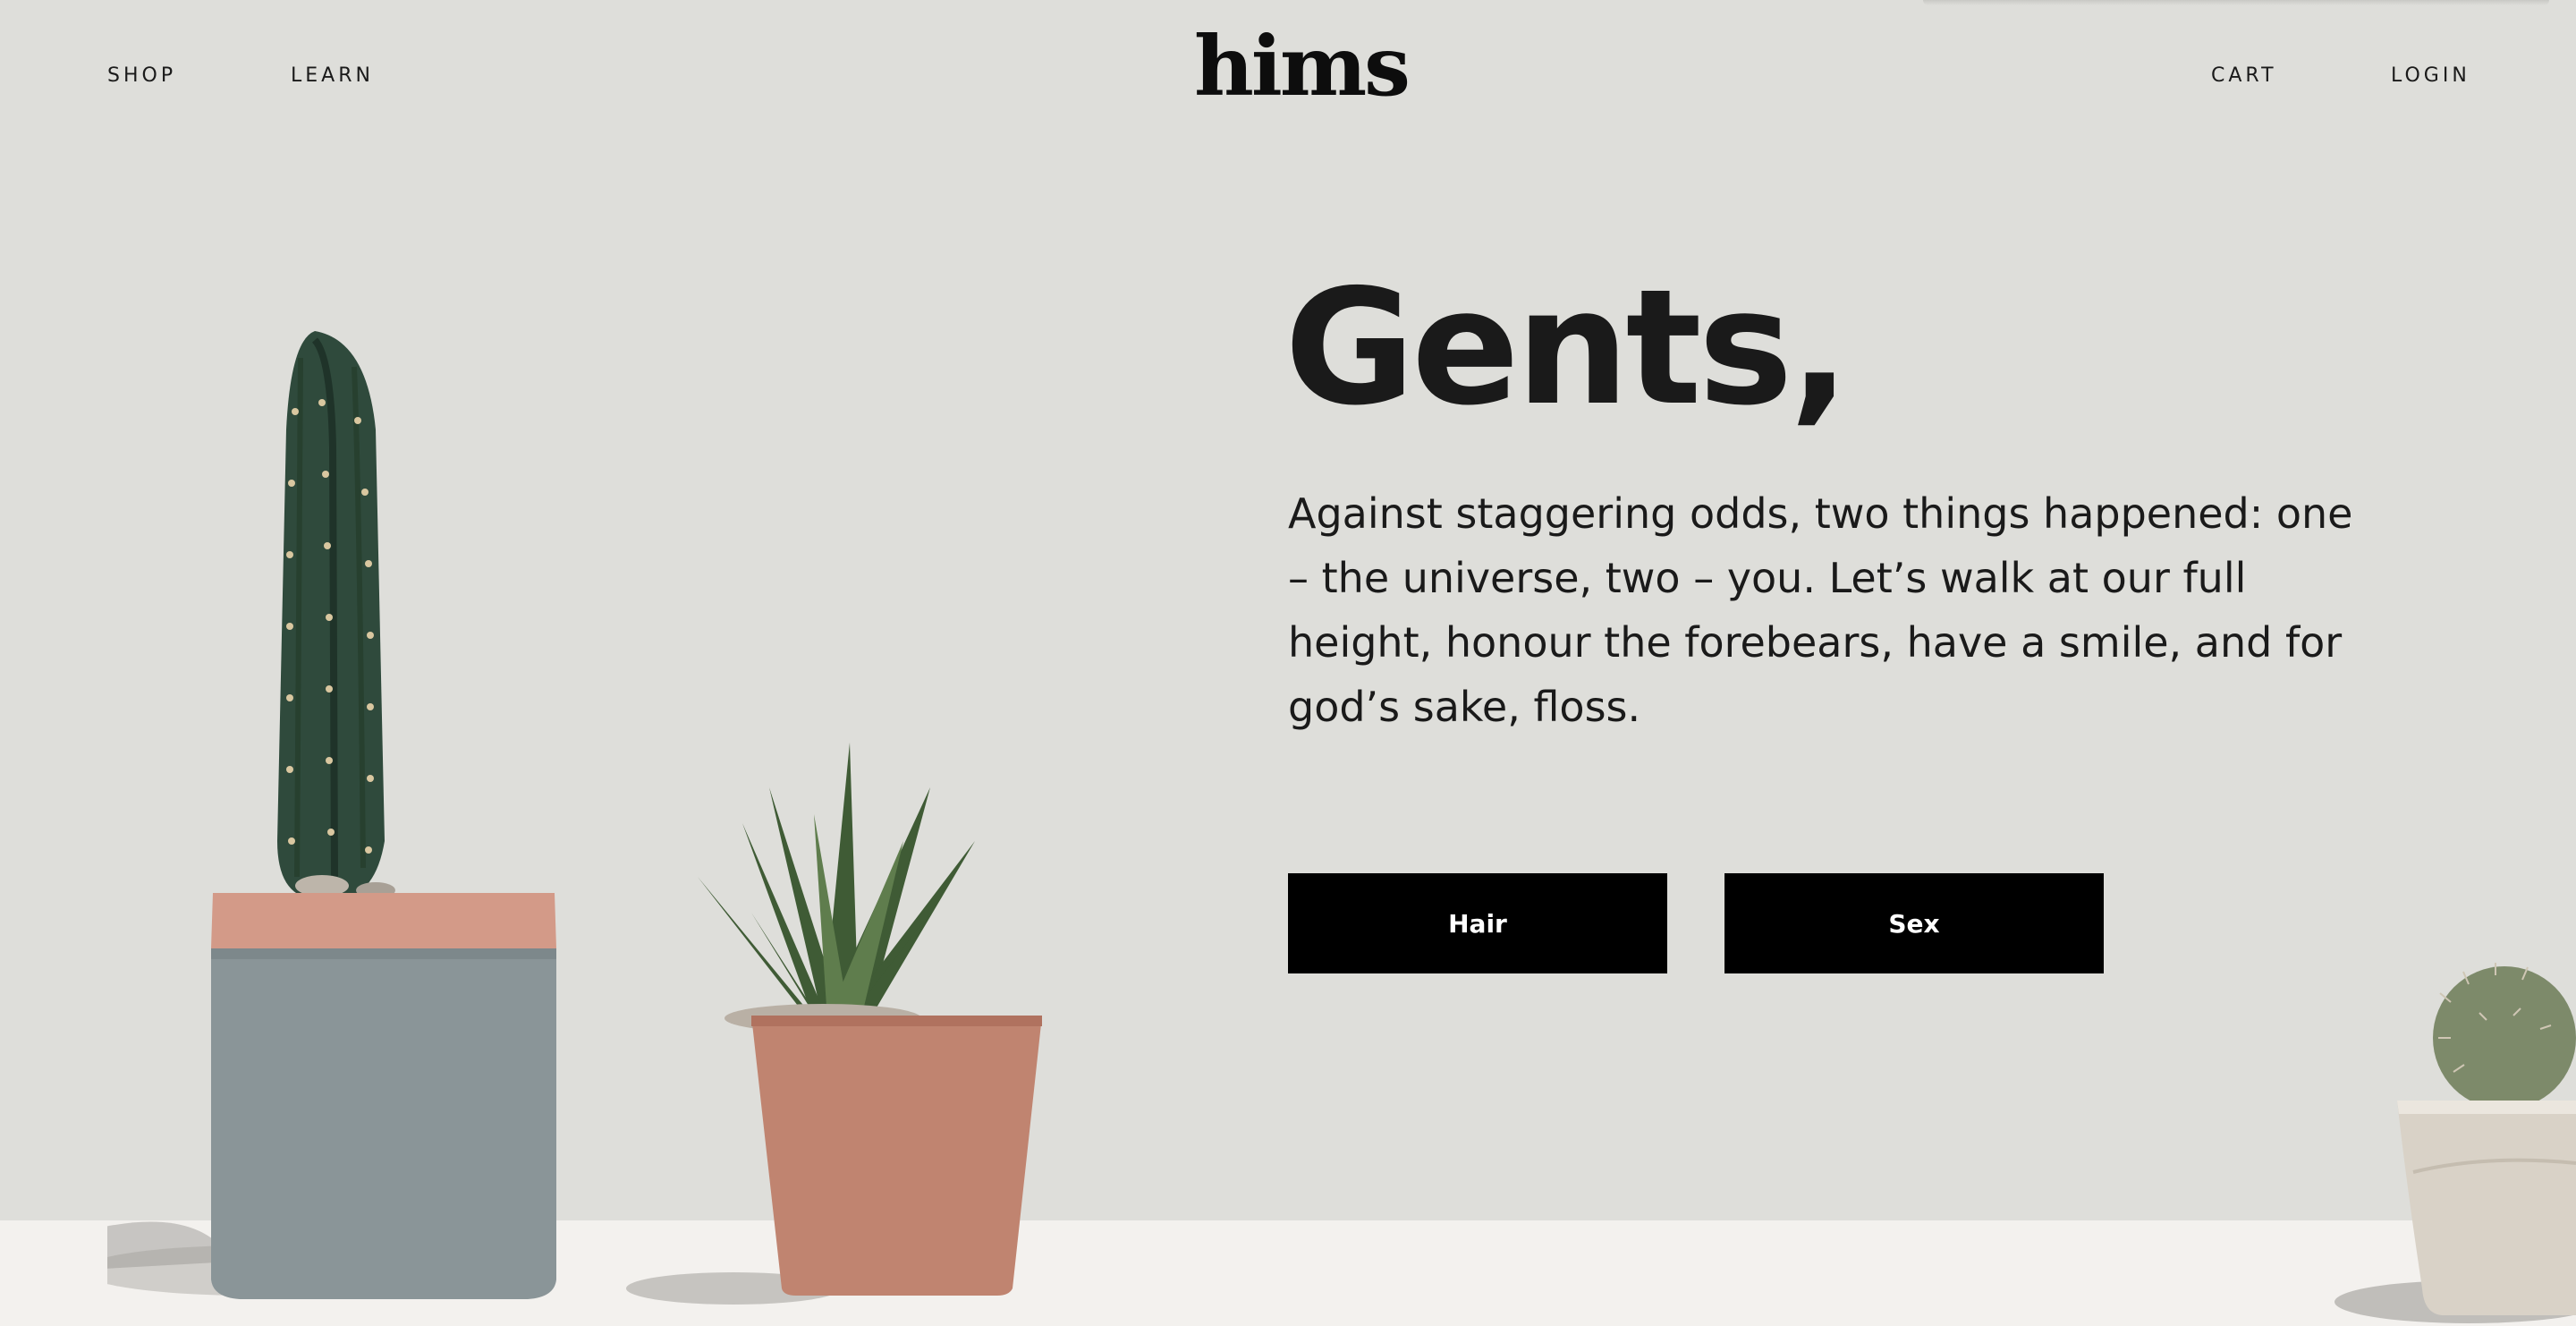  What do you see at coordinates (141, 76) in the screenshot?
I see `nav-shop-link: SHOP` at bounding box center [141, 76].